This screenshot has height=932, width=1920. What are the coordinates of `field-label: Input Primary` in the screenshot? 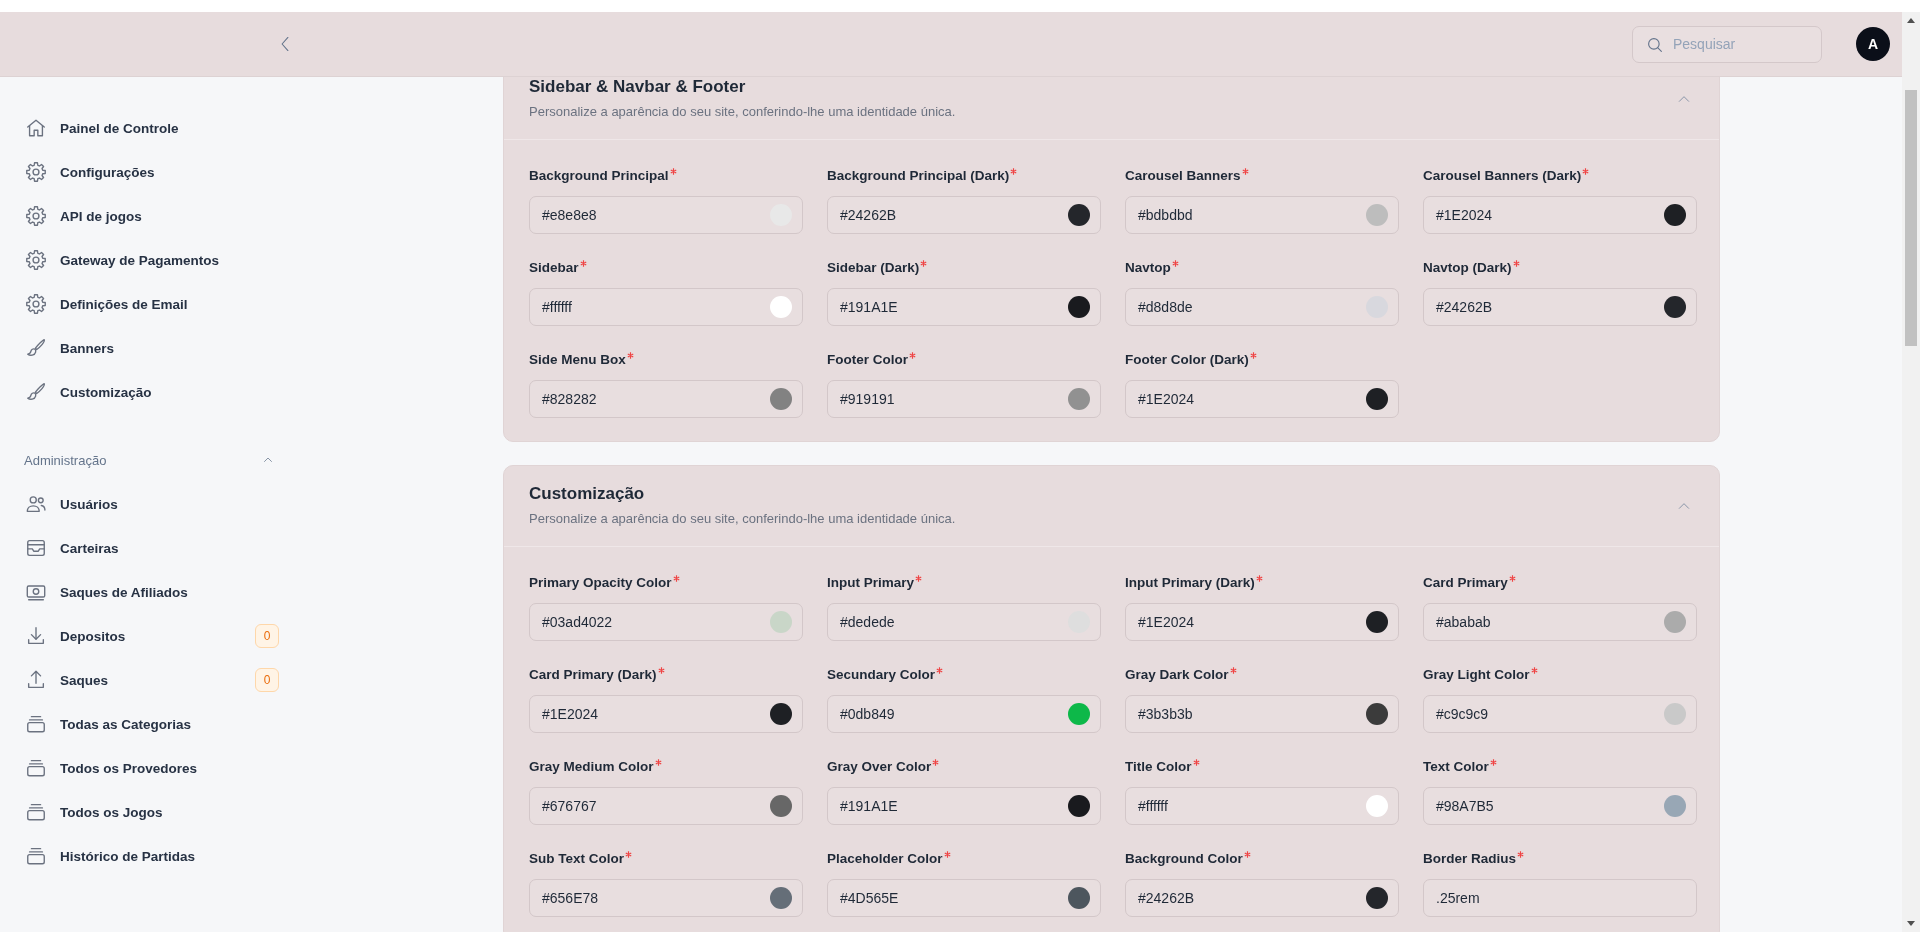 It's located at (871, 583).